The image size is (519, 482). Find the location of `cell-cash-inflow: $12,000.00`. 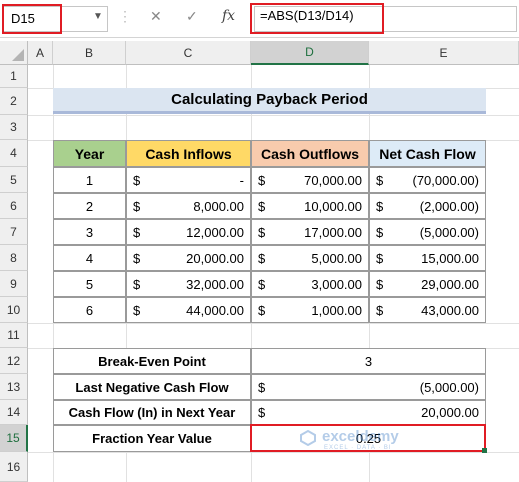

cell-cash-inflow: $12,000.00 is located at coordinates (188, 232).